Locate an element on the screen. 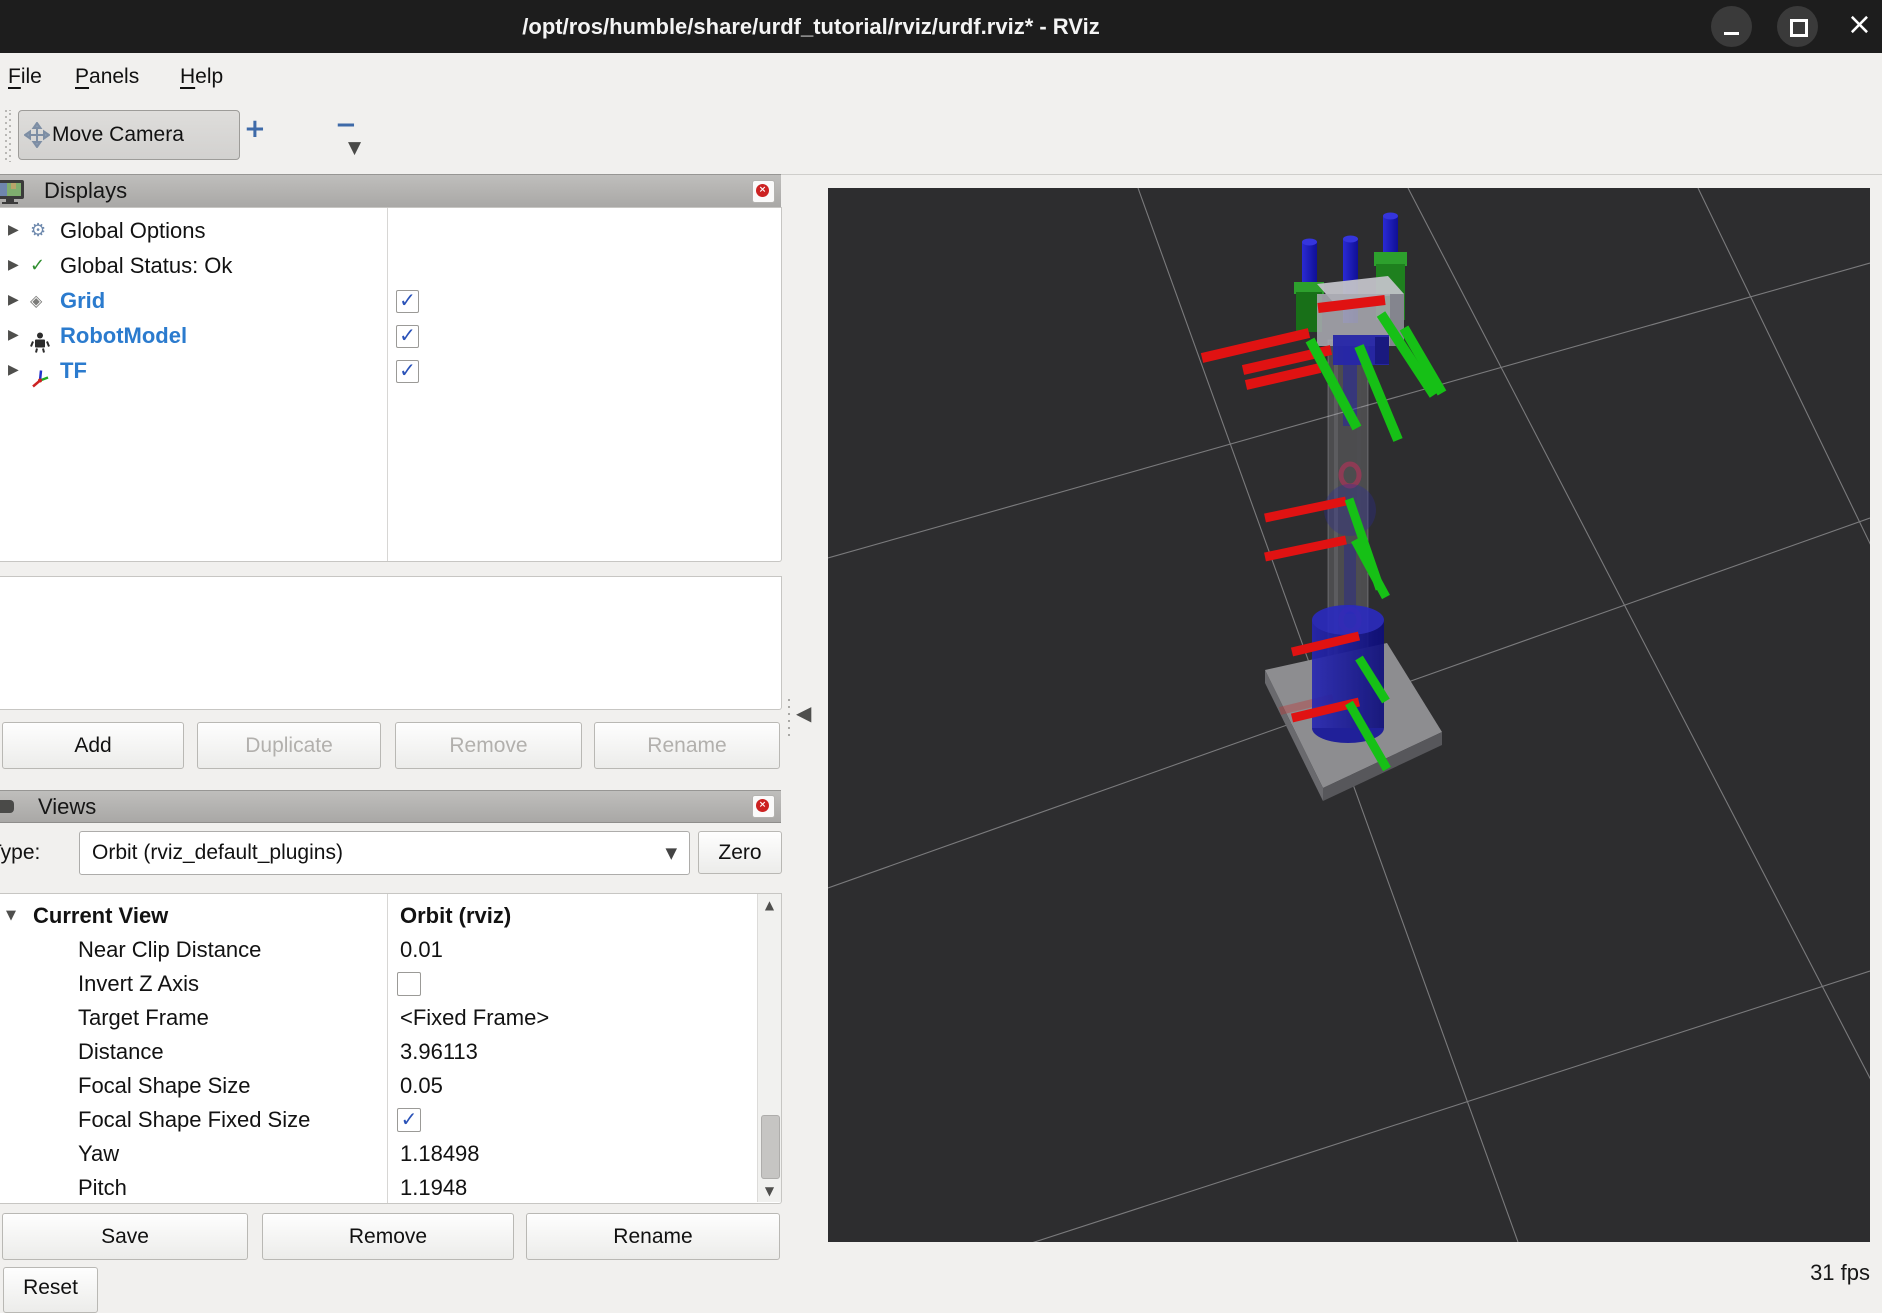  views-panel-title: Views is located at coordinates (67, 806).